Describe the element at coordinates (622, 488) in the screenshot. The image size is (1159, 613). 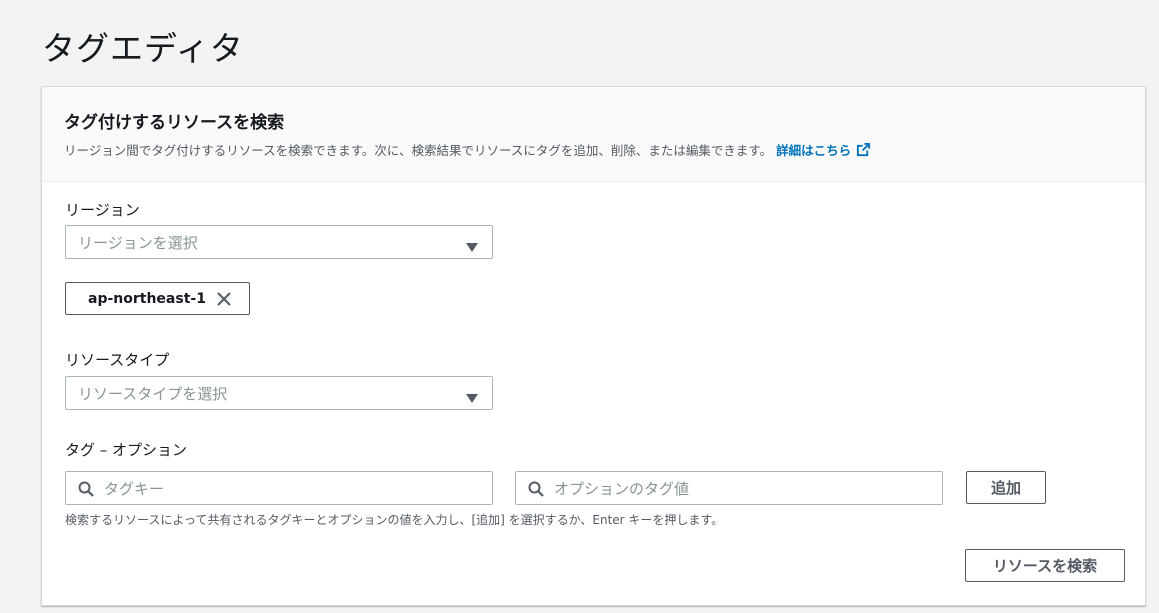
I see `tag-value-placeholder: オプションのタグ値` at that location.